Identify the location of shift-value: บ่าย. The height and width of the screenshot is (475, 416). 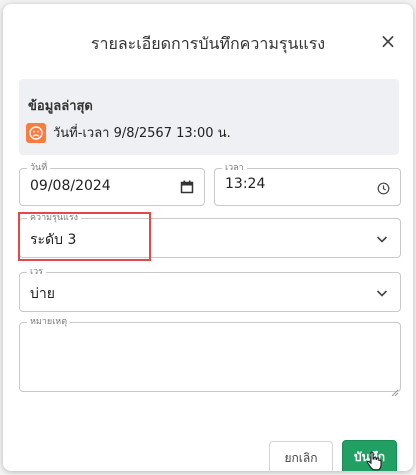
(42, 294).